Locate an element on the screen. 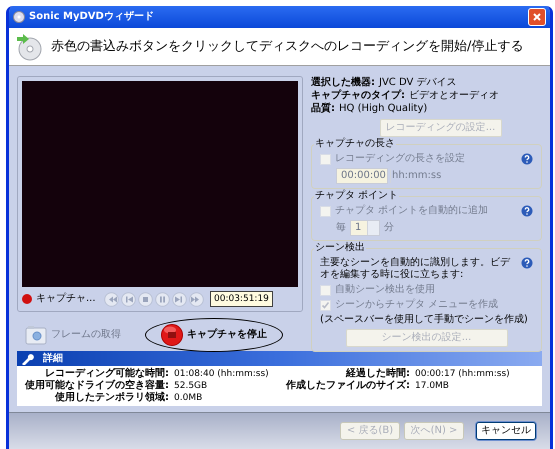 This screenshot has height=449, width=555. info-label: キャプチャのタイプ: is located at coordinates (358, 95).